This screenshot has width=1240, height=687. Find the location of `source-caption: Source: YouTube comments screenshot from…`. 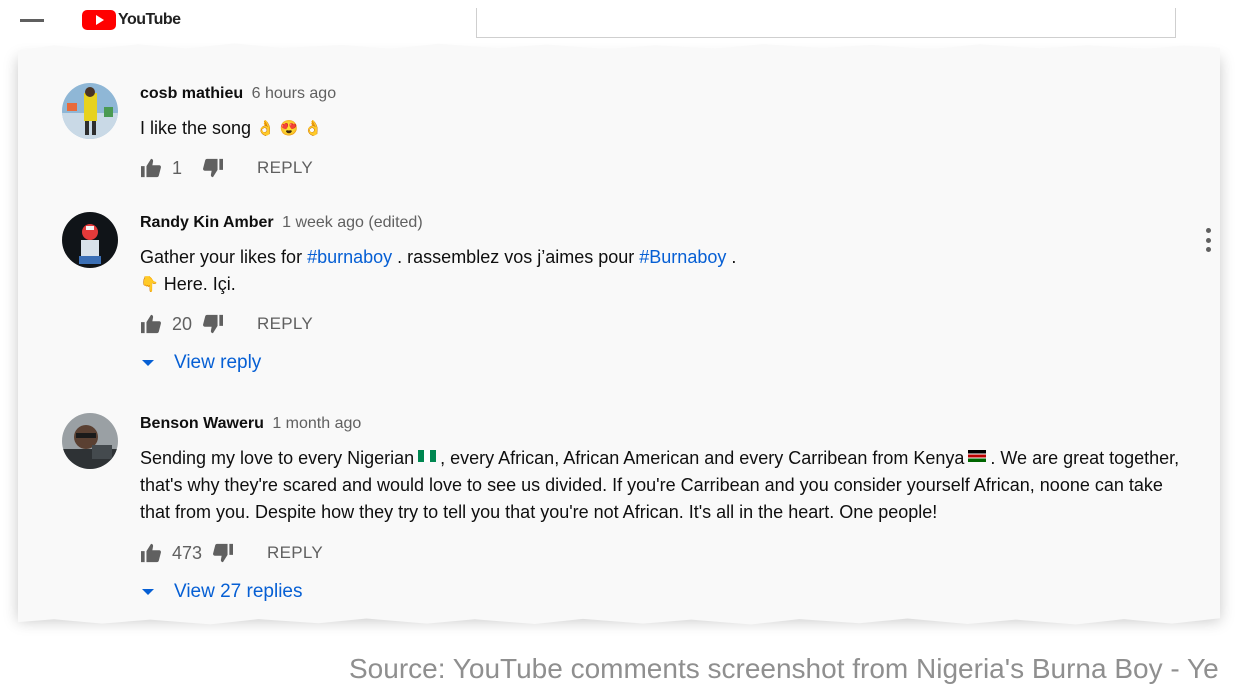

source-caption: Source: YouTube comments screenshot from… is located at coordinates (784, 668).